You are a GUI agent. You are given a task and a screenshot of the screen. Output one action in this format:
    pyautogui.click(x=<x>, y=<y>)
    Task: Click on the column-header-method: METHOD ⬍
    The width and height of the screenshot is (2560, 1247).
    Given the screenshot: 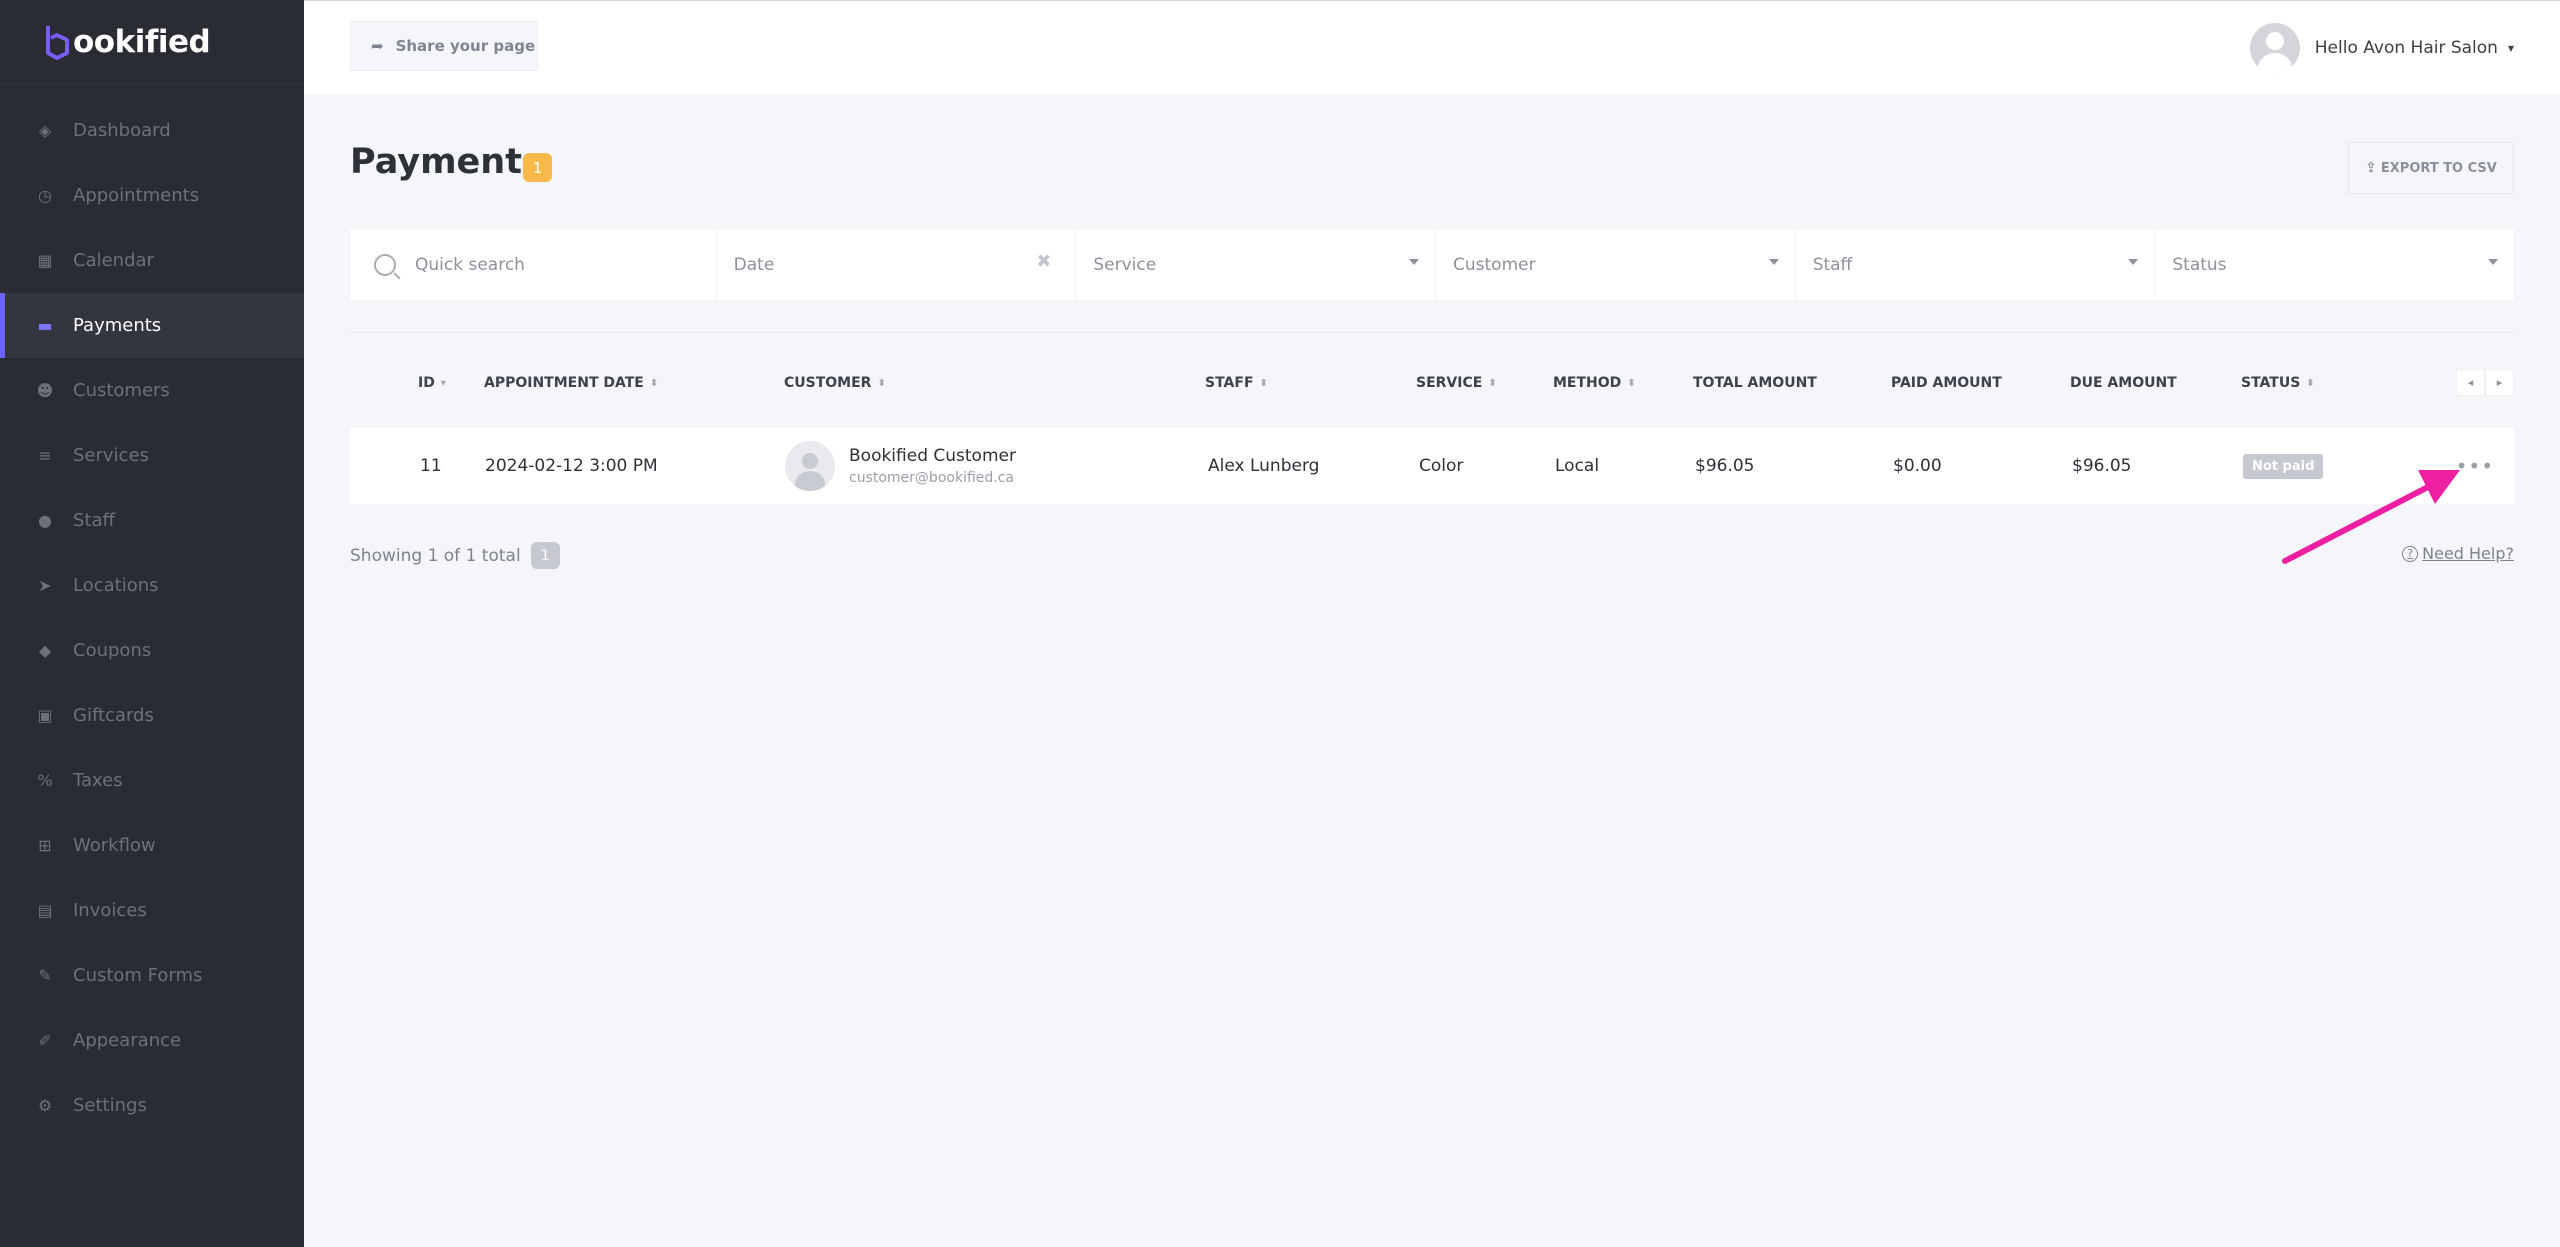 What is the action you would take?
    pyautogui.click(x=1594, y=383)
    